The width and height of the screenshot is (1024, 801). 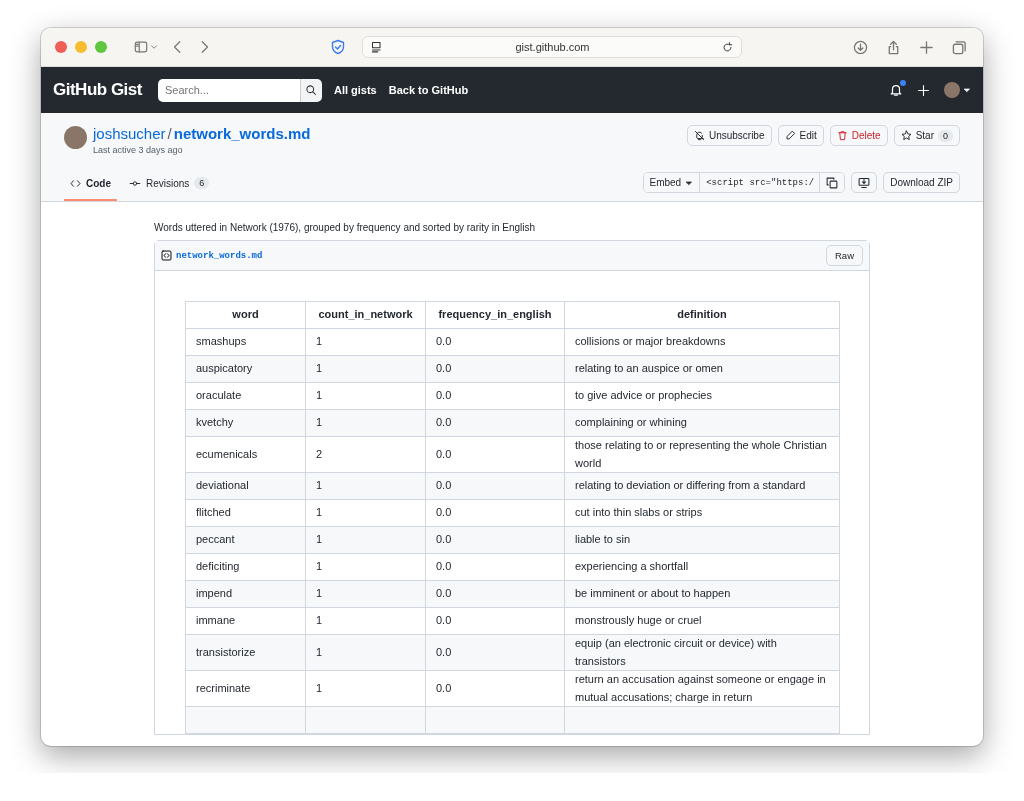 I want to click on site-logo: GitHub Gist, so click(x=97, y=90).